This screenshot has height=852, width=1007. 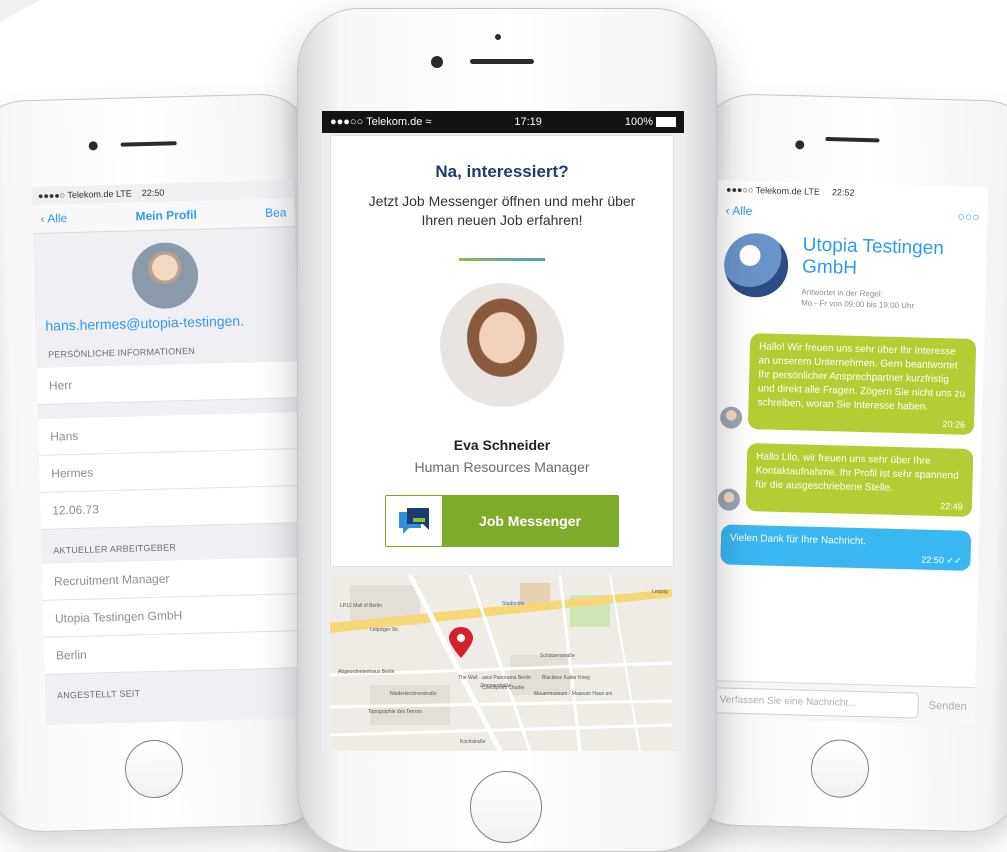 What do you see at coordinates (413, 694) in the screenshot?
I see `map-label: Niederkirchnerstraße` at bounding box center [413, 694].